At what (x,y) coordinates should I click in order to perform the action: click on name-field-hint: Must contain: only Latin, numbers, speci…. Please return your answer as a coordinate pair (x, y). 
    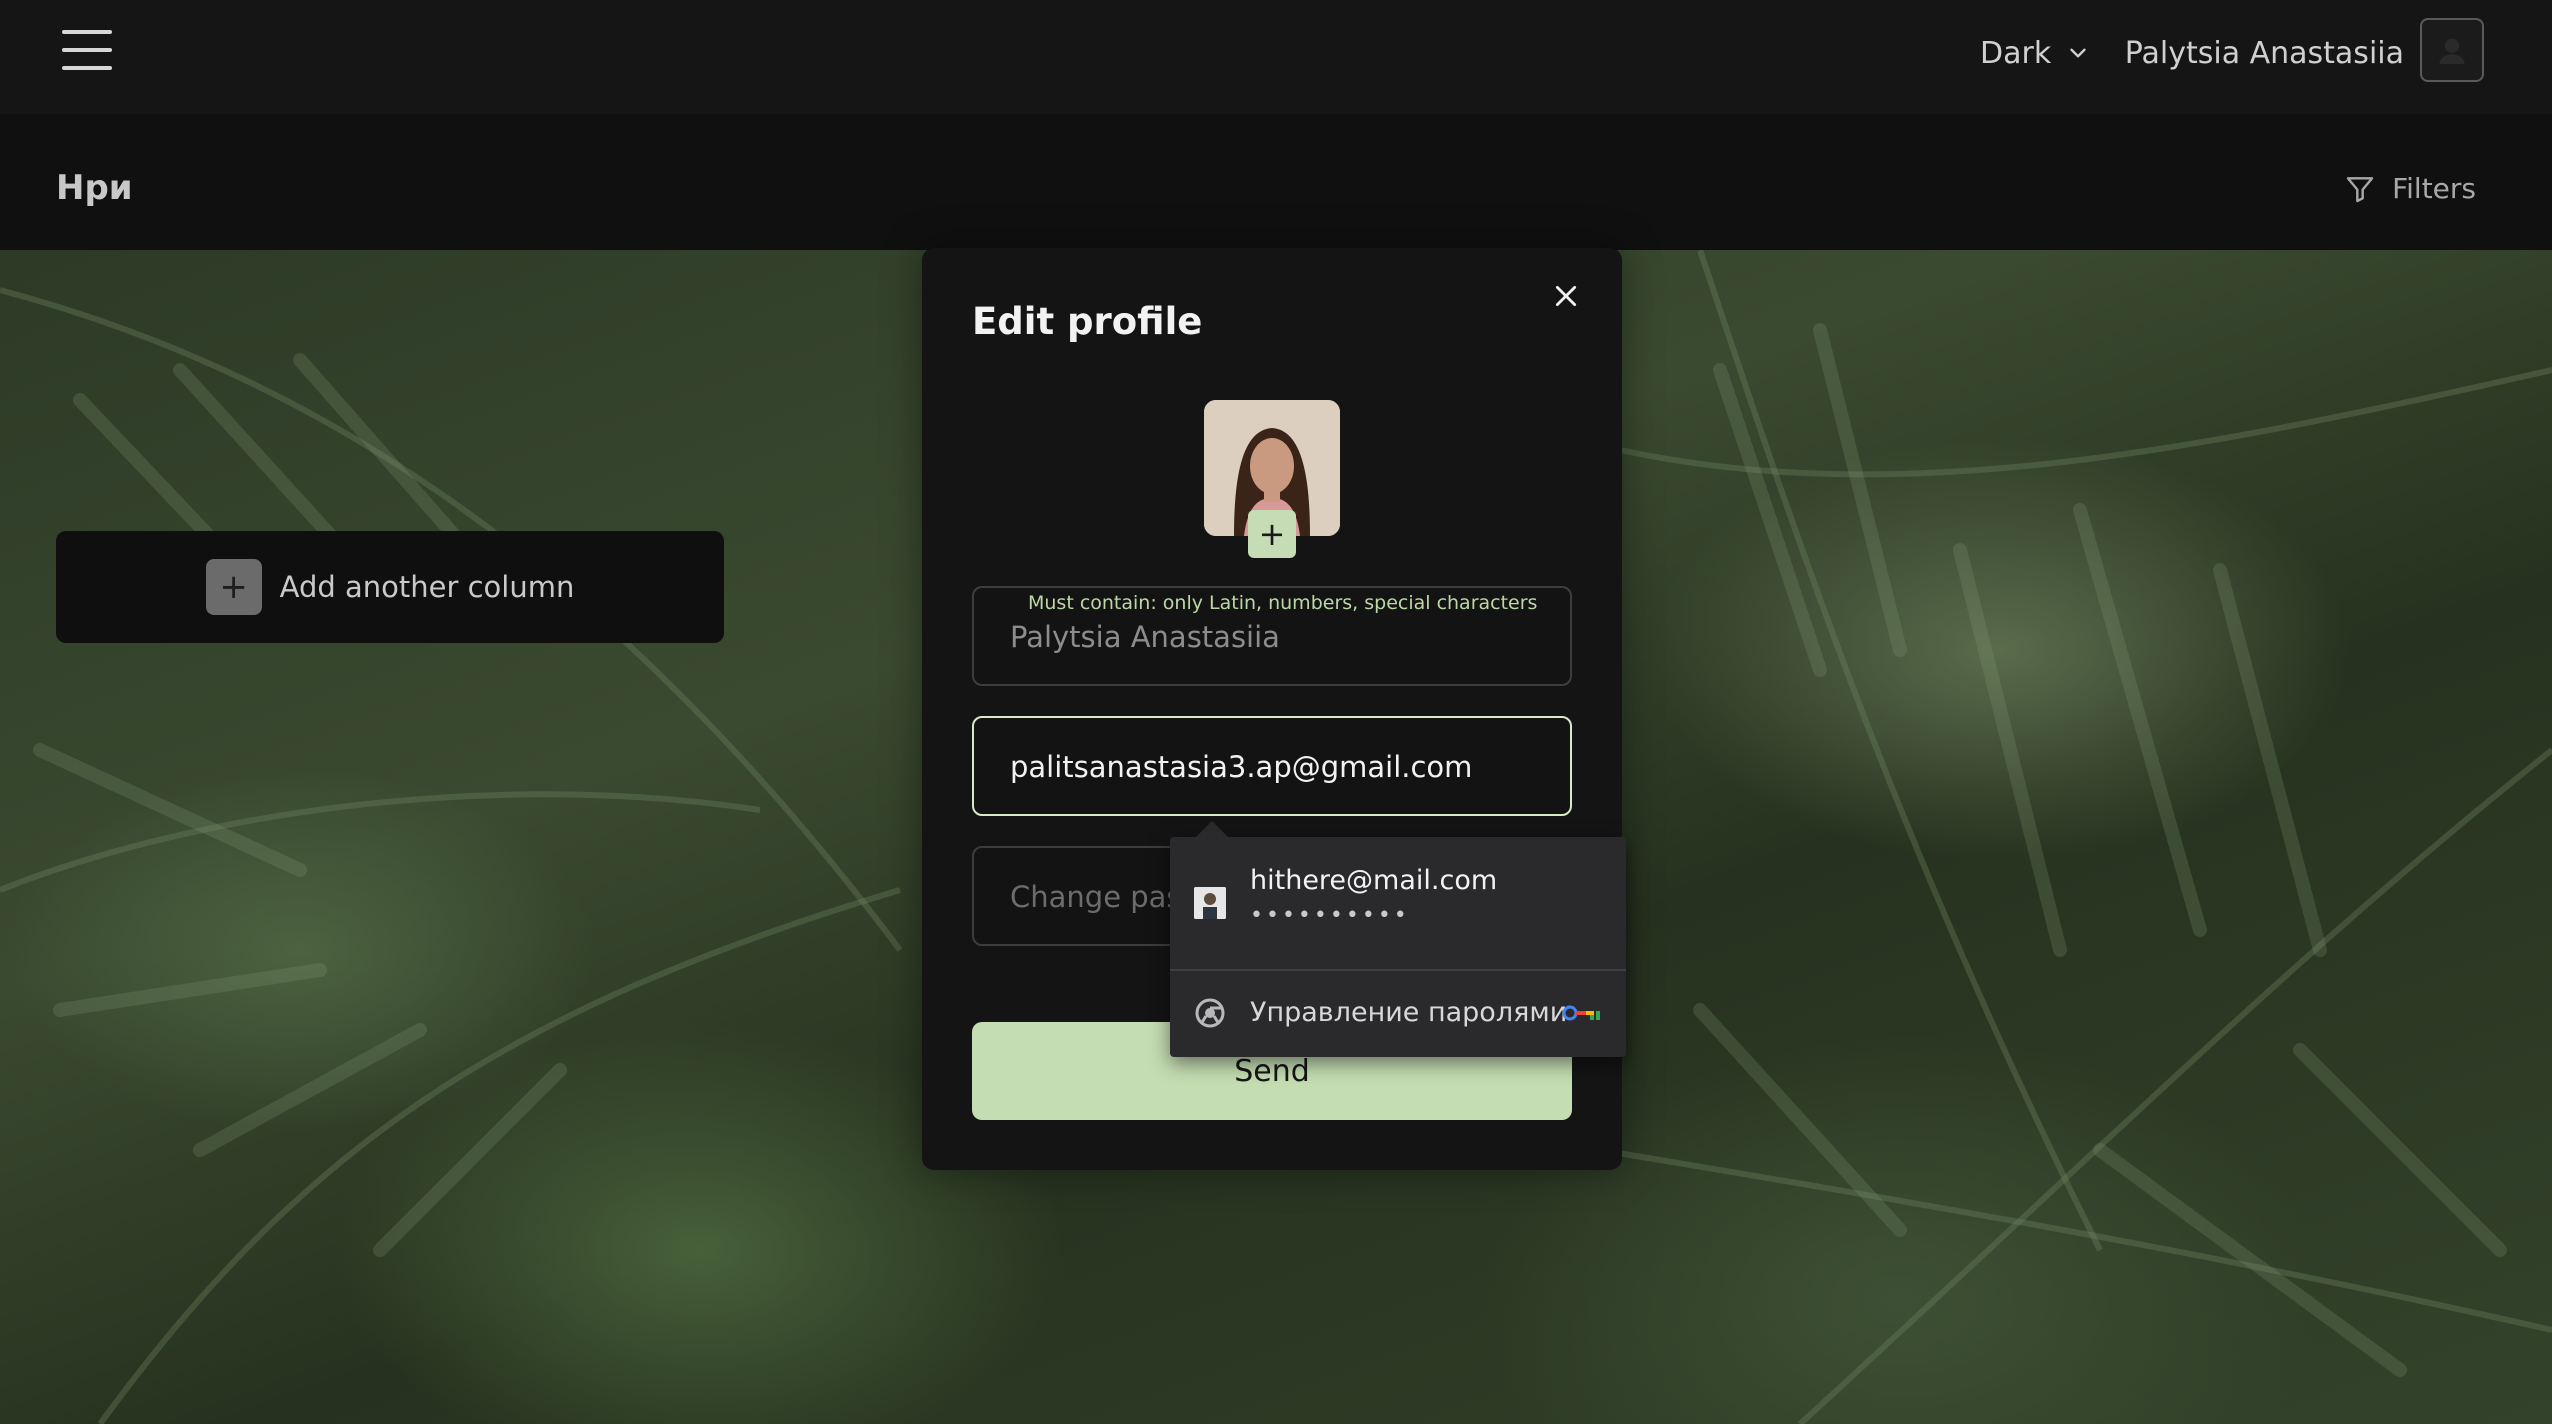
    Looking at the image, I should click on (1283, 603).